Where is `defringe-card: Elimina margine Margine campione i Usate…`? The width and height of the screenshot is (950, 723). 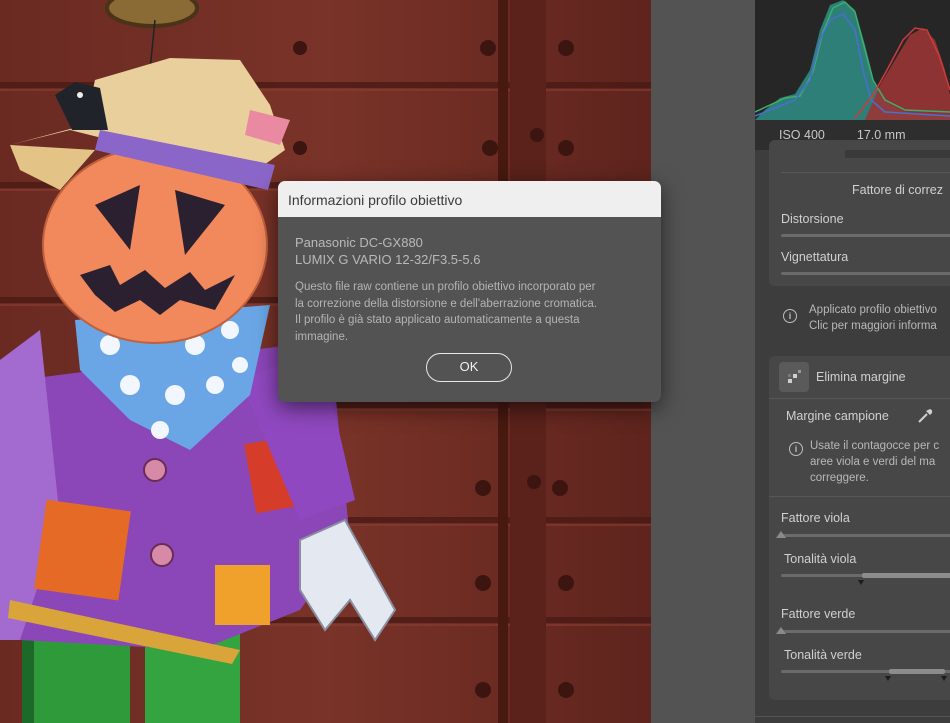 defringe-card: Elimina margine Margine campione i Usate… is located at coordinates (859, 528).